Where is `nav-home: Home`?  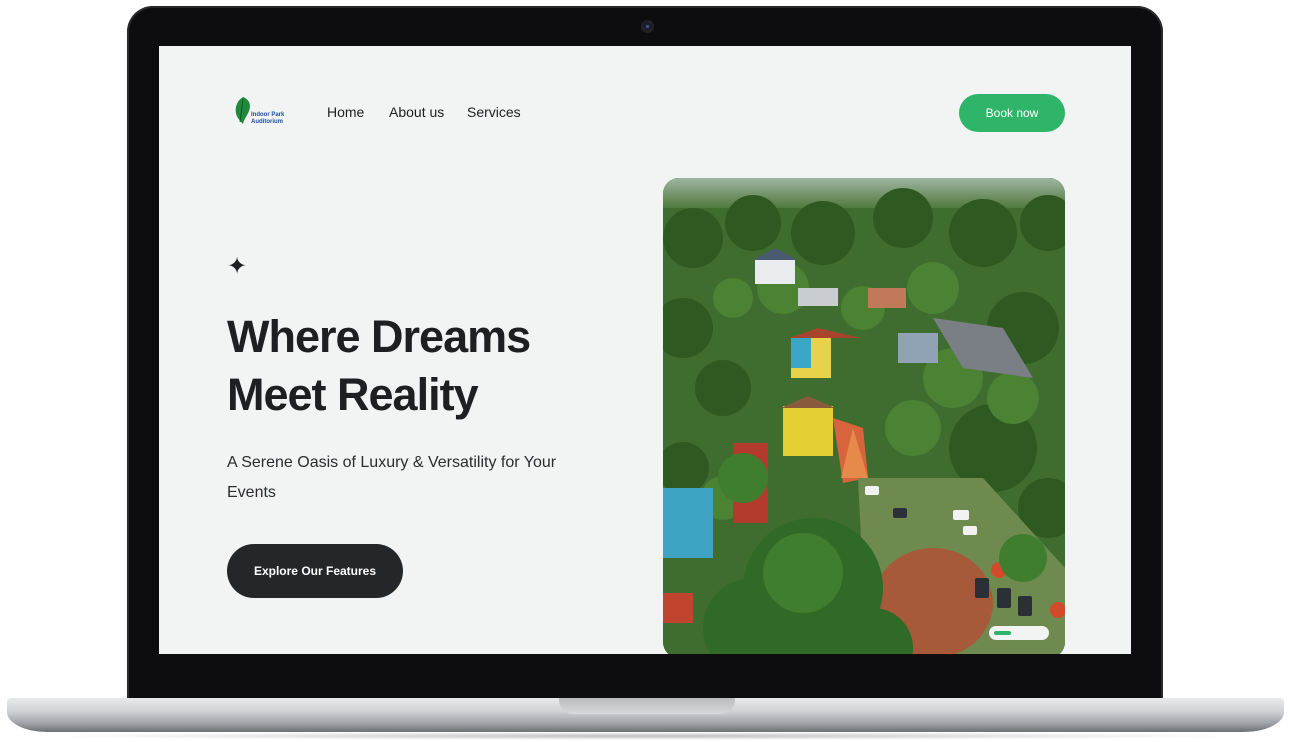
nav-home: Home is located at coordinates (345, 112).